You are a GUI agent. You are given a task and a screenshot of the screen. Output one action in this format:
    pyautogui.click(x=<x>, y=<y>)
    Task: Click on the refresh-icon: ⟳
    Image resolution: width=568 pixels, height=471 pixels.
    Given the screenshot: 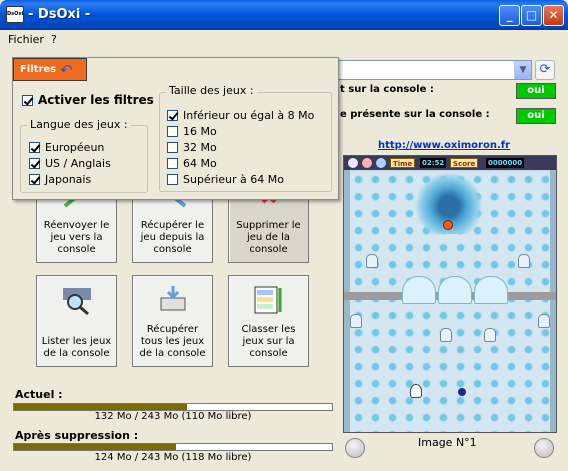 What is the action you would take?
    pyautogui.click(x=545, y=69)
    